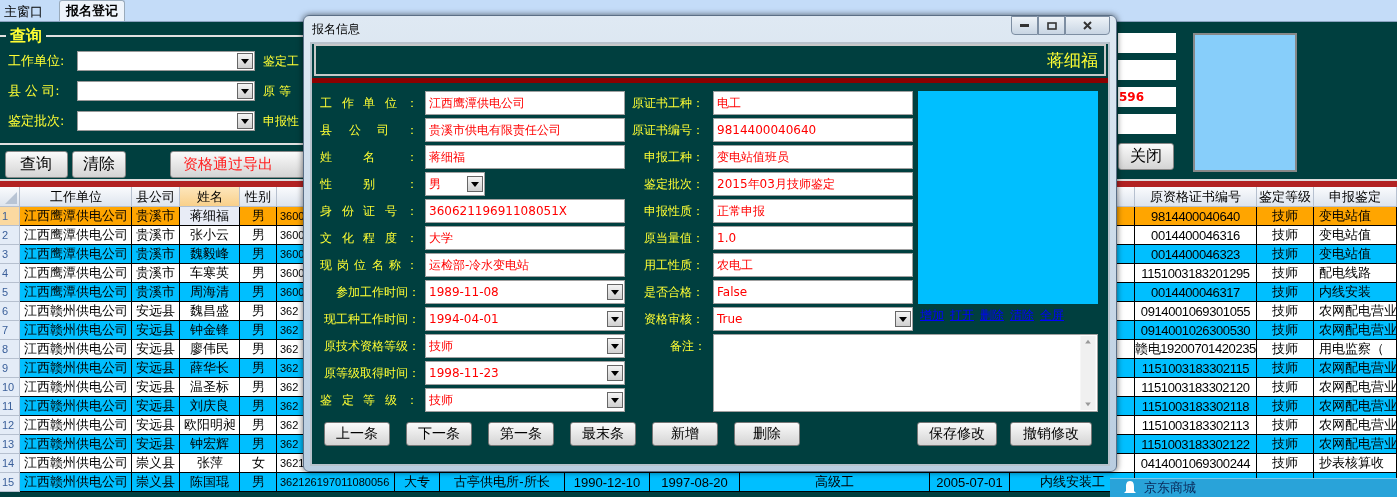 The width and height of the screenshot is (1397, 497). I want to click on dropdown-field: 1994-04-01, so click(525, 319).